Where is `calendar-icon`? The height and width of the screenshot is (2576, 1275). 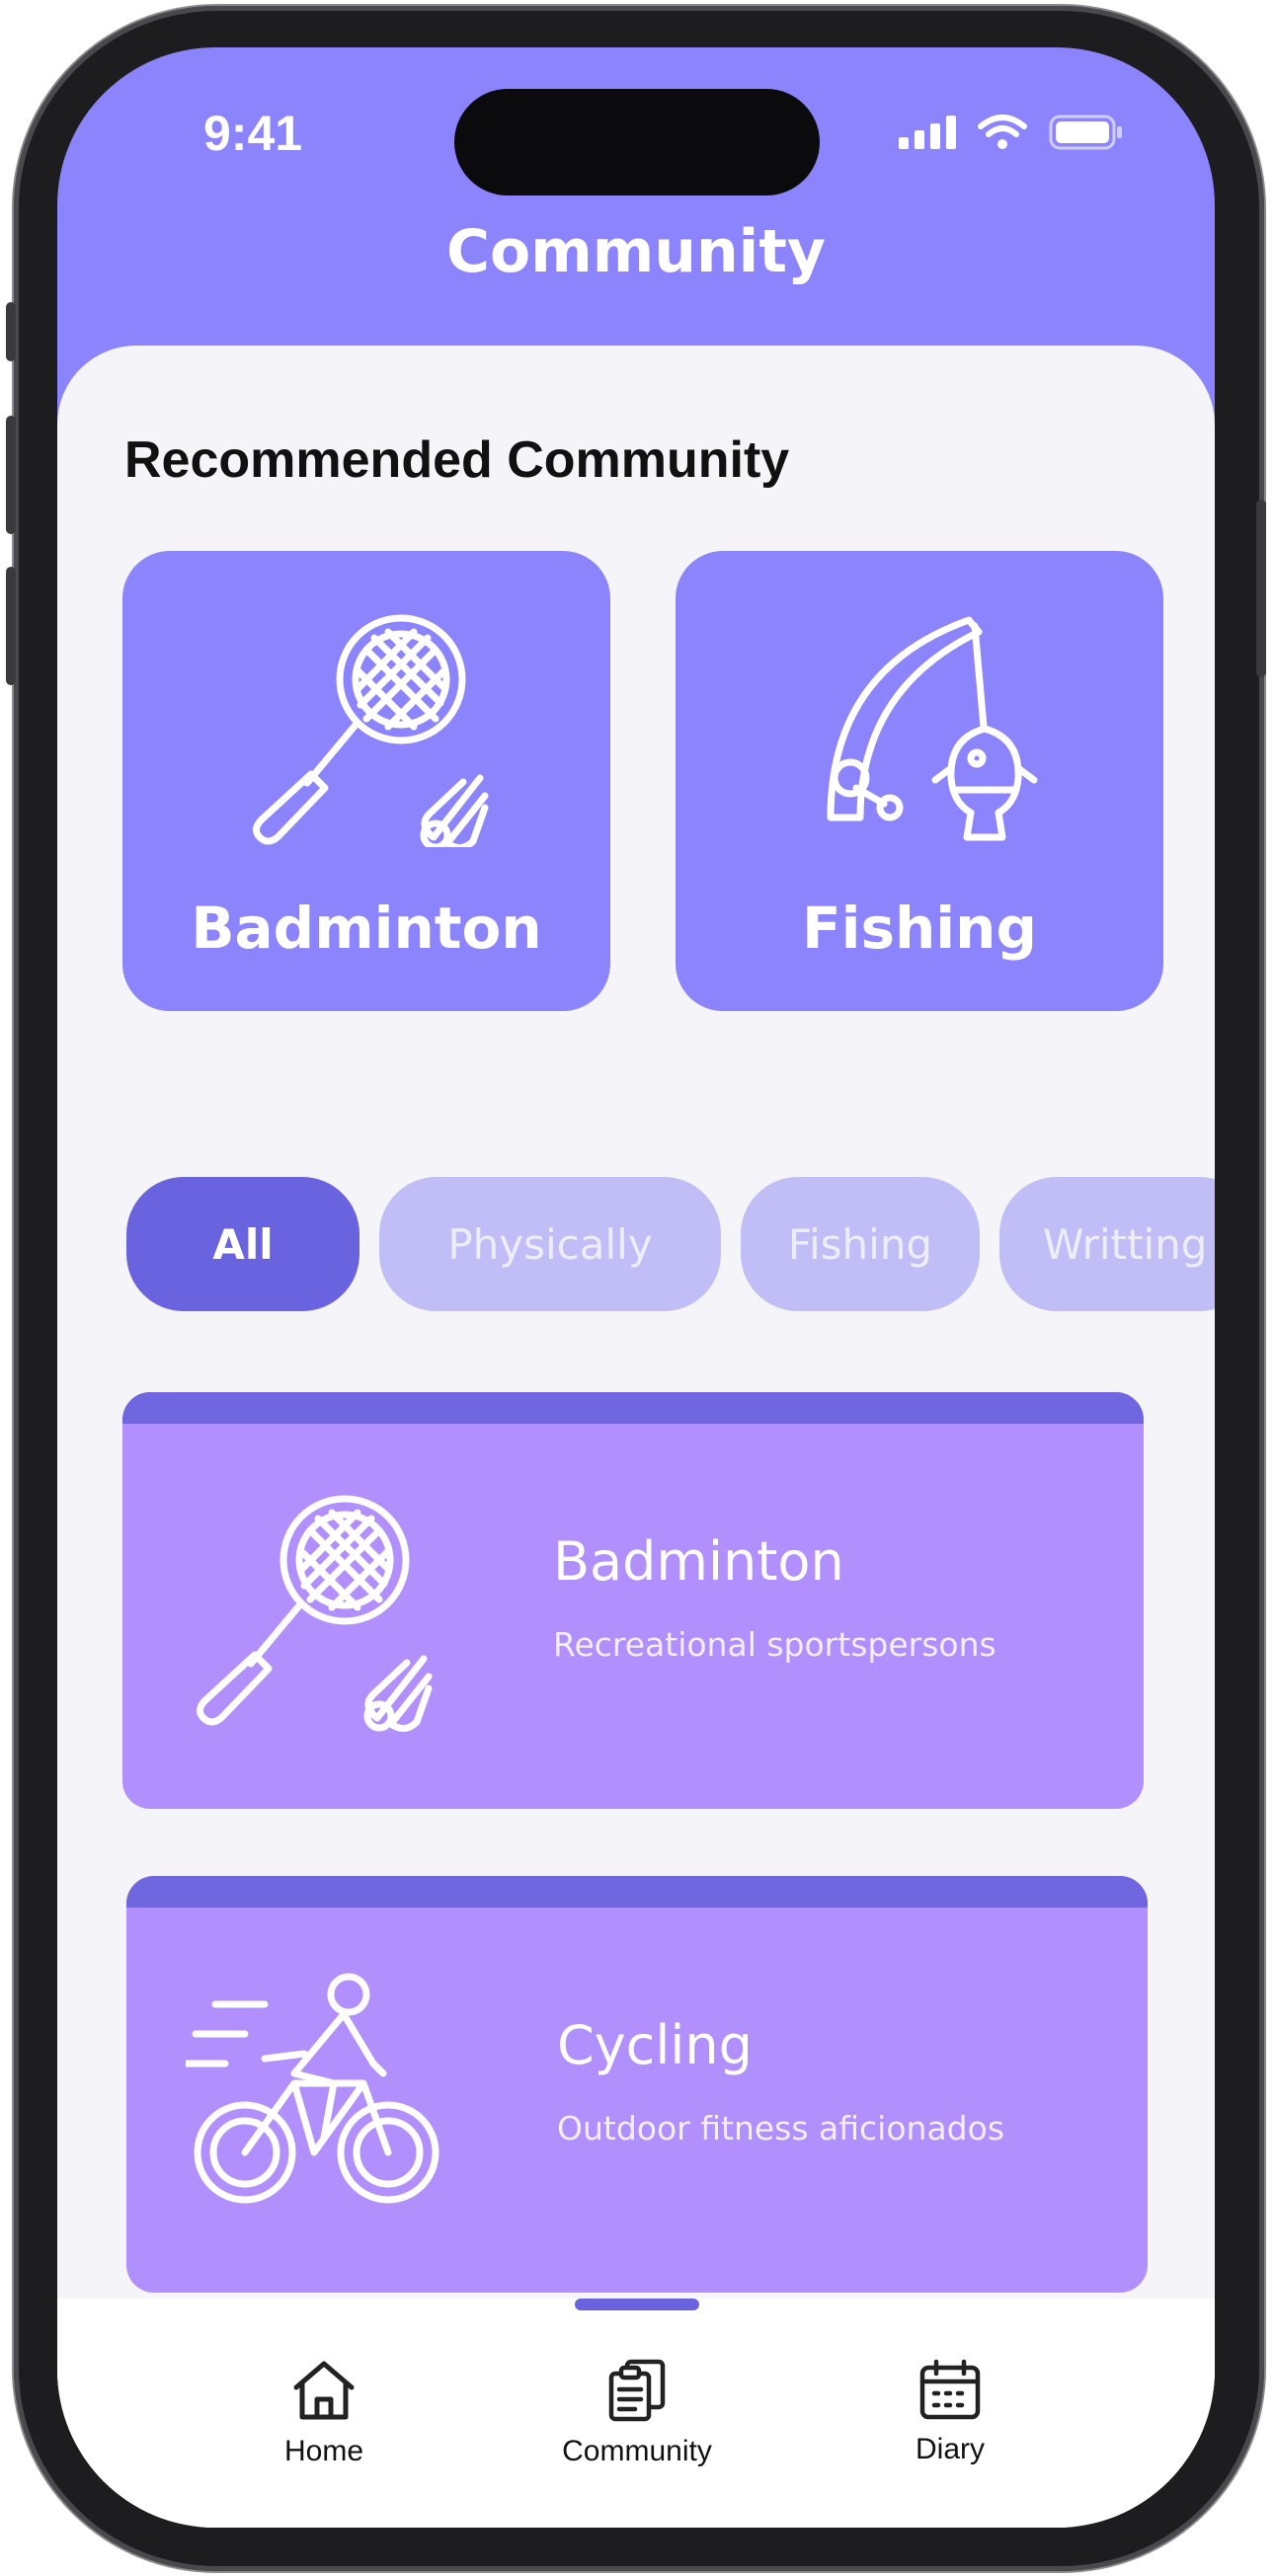
calendar-icon is located at coordinates (950, 2389).